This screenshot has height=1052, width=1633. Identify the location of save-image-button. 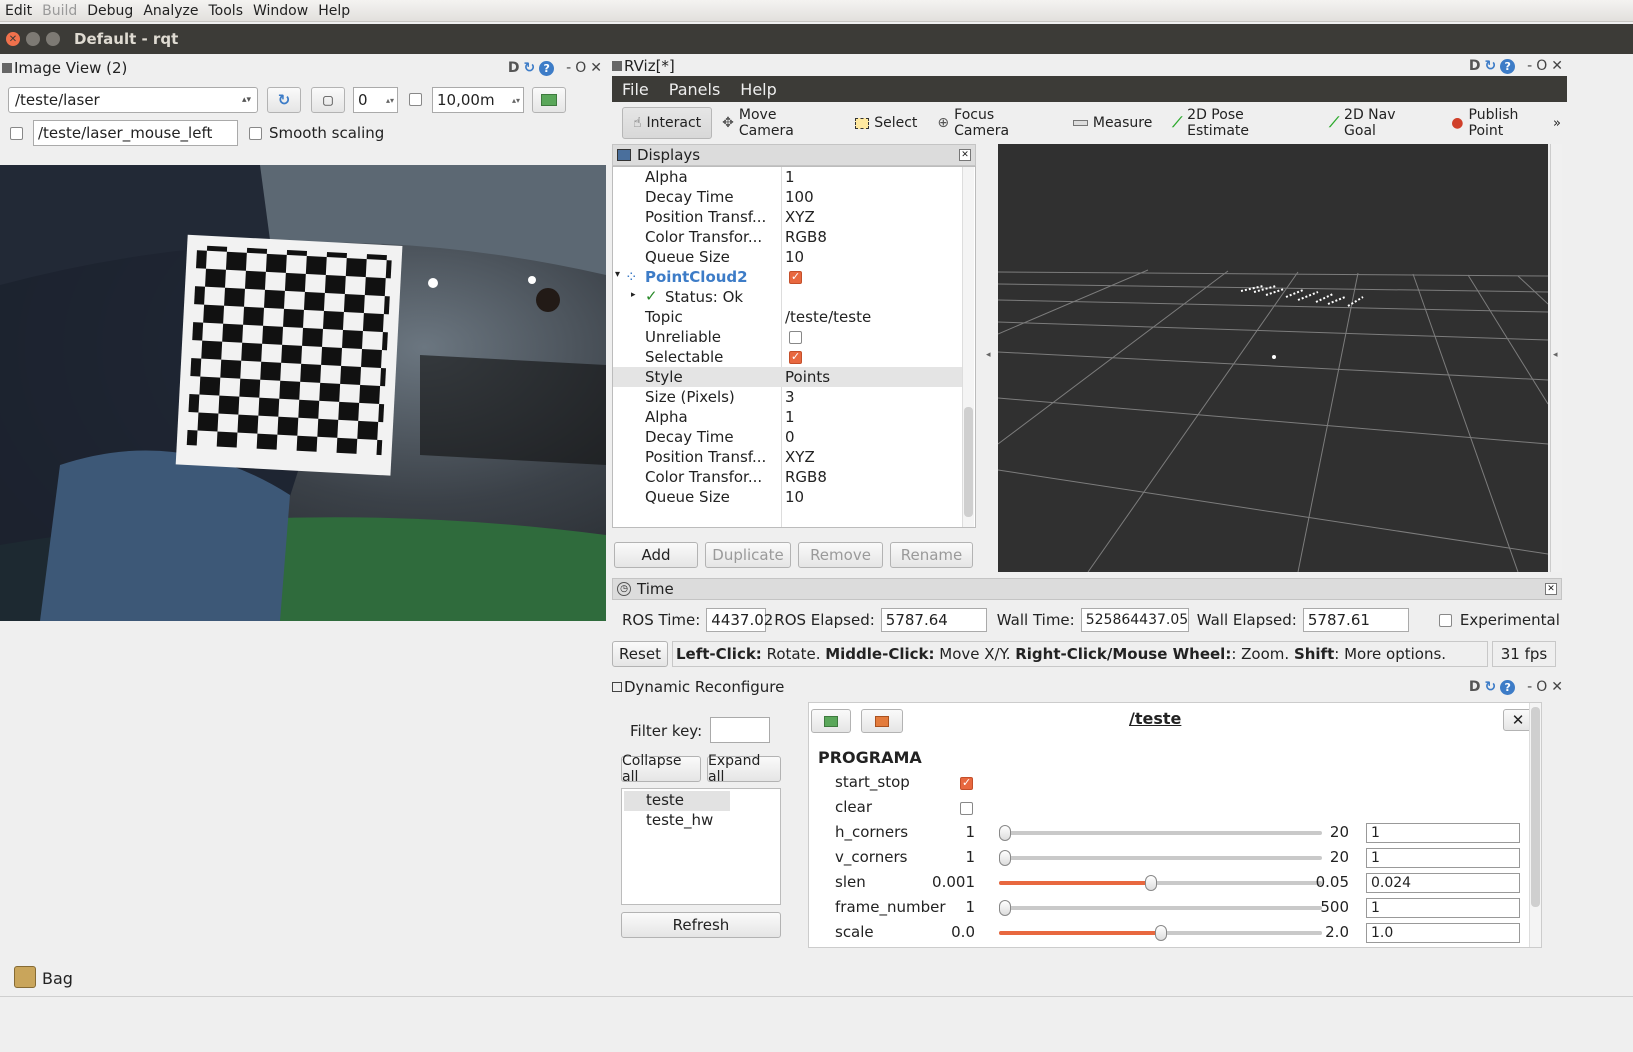
(549, 100).